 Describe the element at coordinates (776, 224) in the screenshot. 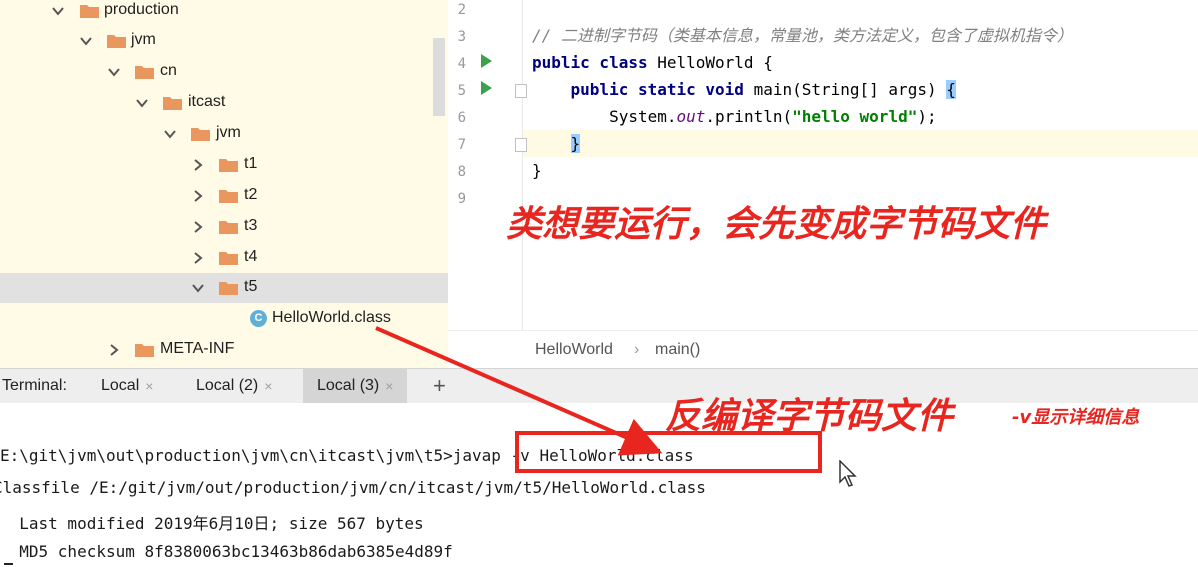

I see `annotation-compile-note: 类想要运行，会先变成字节码文件` at that location.